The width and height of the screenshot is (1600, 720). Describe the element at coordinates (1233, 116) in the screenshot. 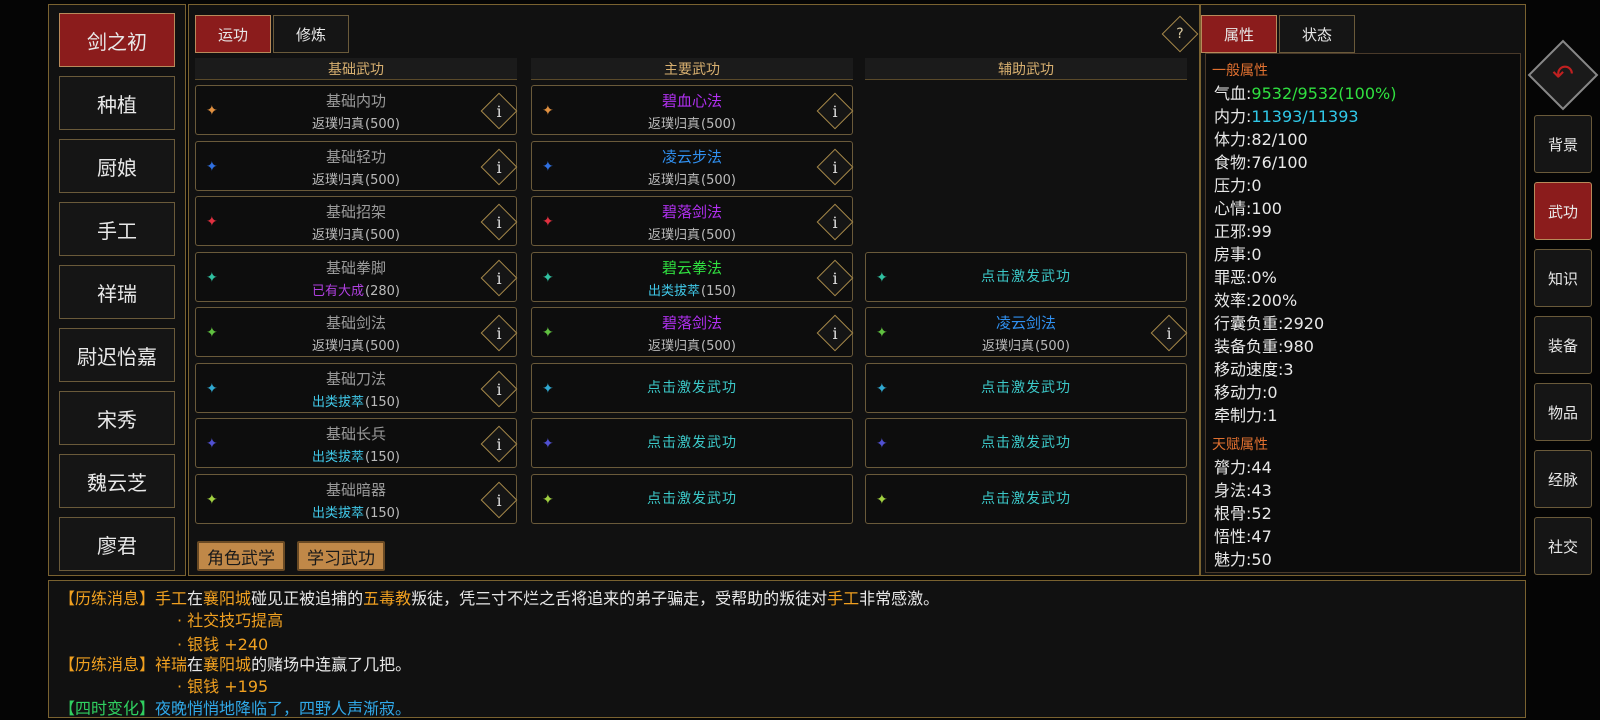

I see `attribute-label: 内力:` at that location.